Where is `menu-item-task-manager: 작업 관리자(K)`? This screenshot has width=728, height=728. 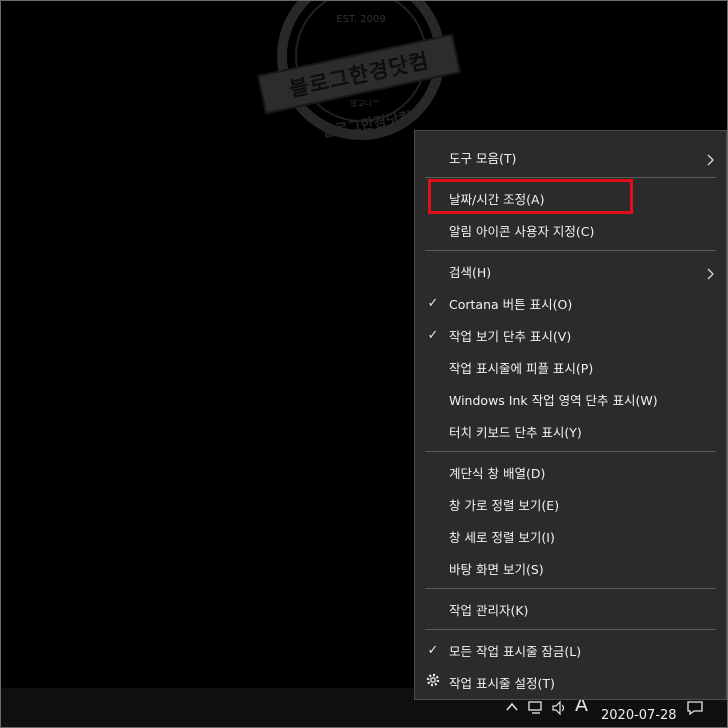 menu-item-task-manager: 작업 관리자(K) is located at coordinates (570, 609).